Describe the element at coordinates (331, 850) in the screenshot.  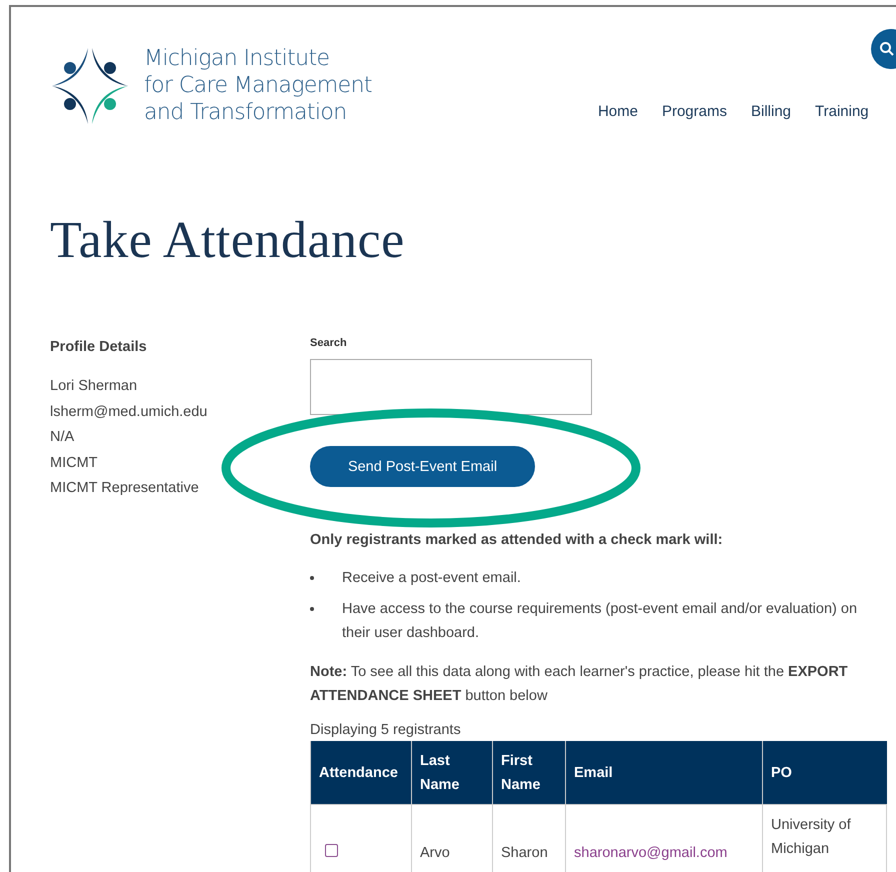
I see `attendance-checkbox` at that location.